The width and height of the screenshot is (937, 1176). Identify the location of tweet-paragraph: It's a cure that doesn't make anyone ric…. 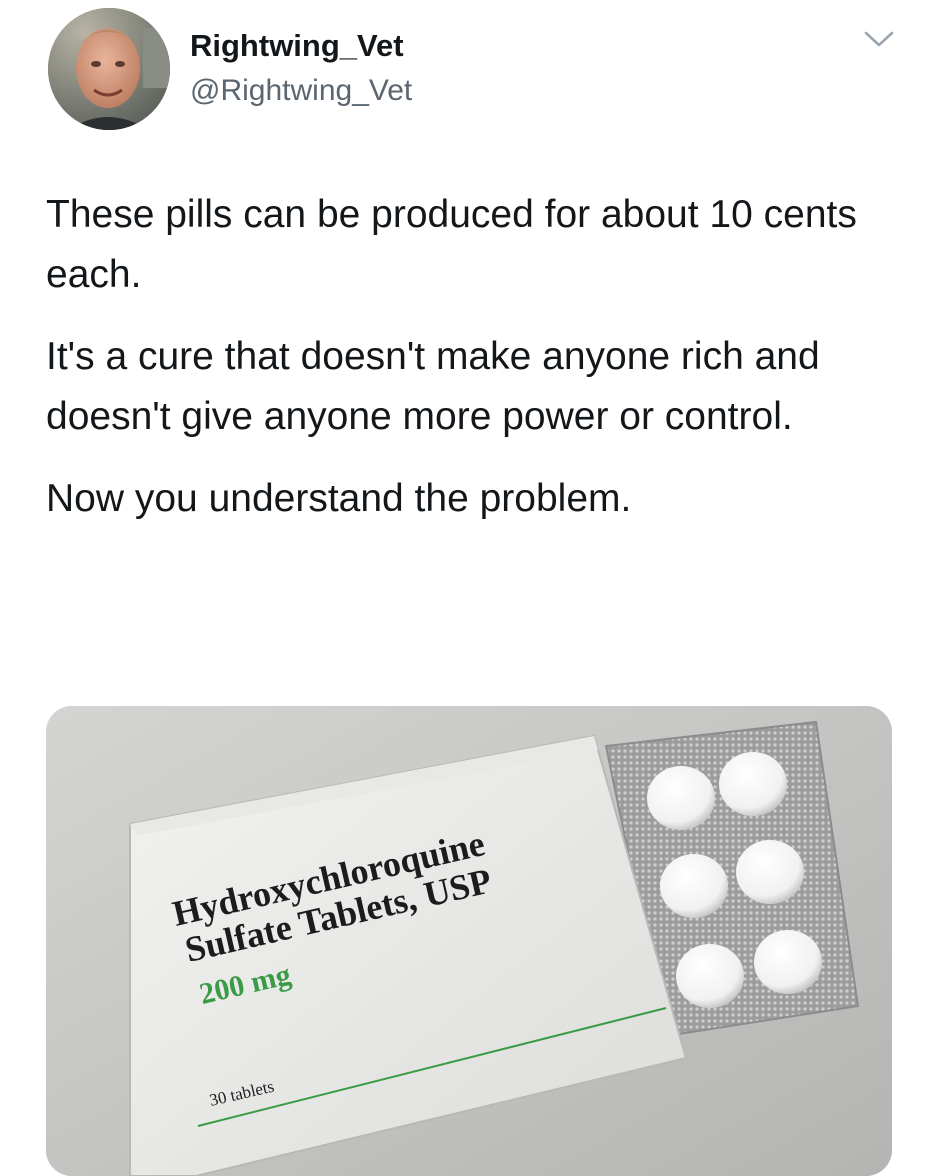
(433, 386).